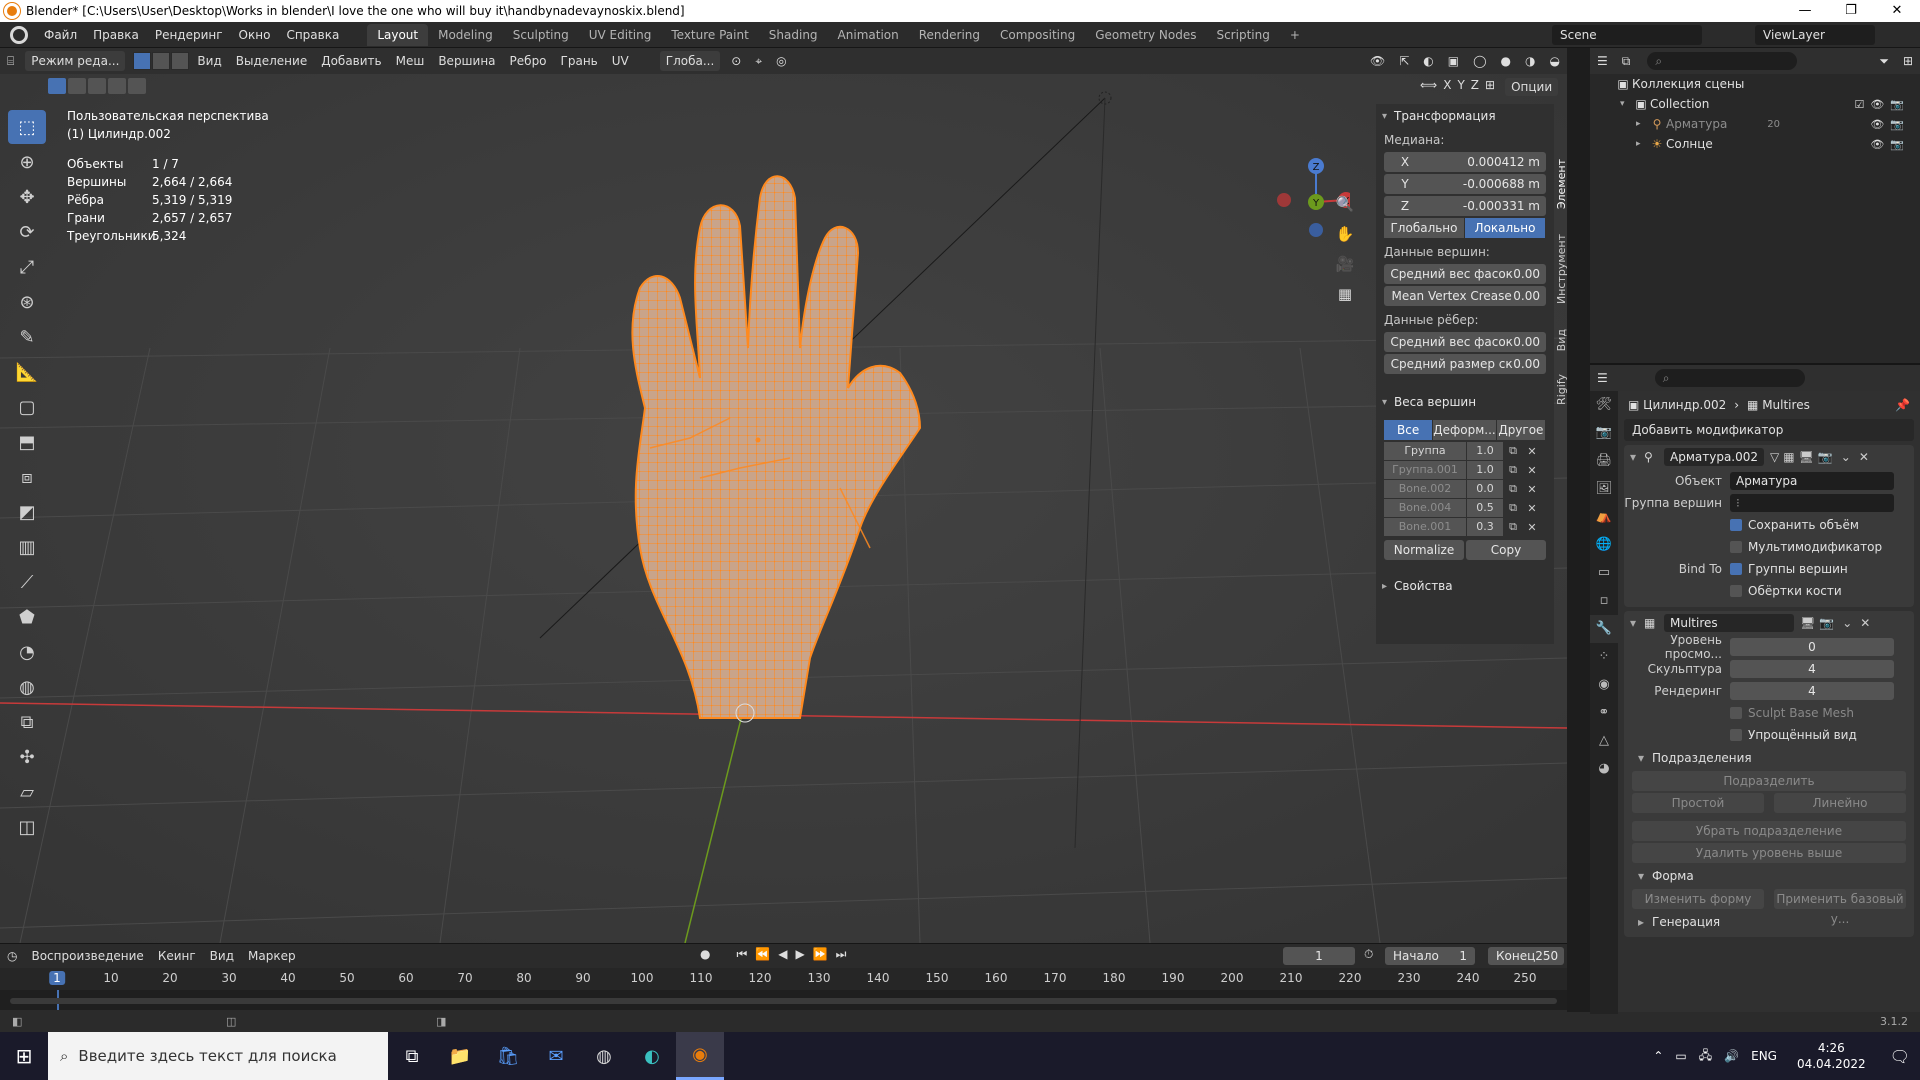 The height and width of the screenshot is (1080, 1920). What do you see at coordinates (1812, 481) in the screenshot?
I see `armature-object-field: Арматура` at bounding box center [1812, 481].